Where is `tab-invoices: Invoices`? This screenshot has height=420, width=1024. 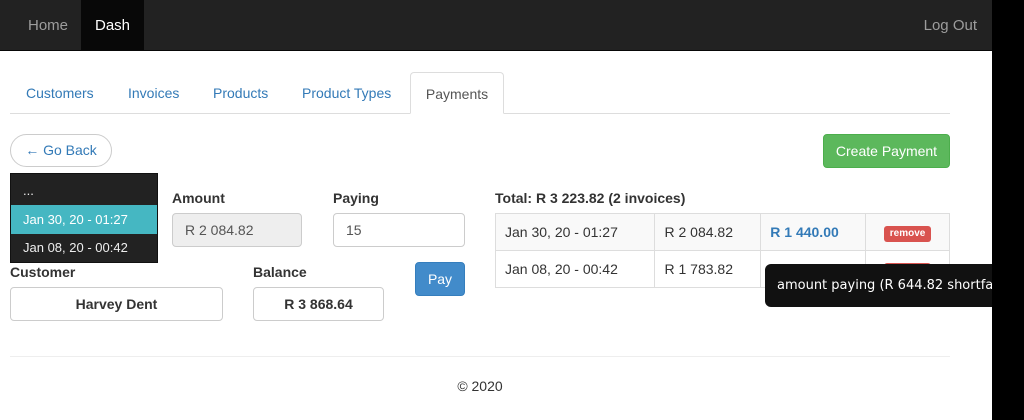 tab-invoices: Invoices is located at coordinates (153, 93).